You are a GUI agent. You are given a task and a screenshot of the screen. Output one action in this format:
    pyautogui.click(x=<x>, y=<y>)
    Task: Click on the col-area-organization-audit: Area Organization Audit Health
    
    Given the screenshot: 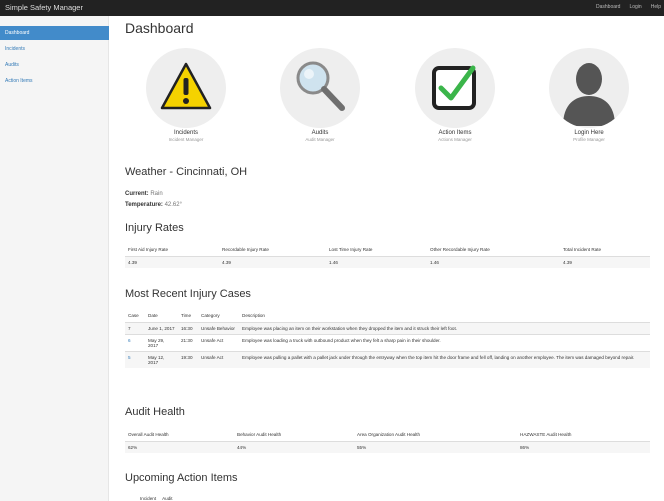 What is the action you would take?
    pyautogui.click(x=435, y=435)
    